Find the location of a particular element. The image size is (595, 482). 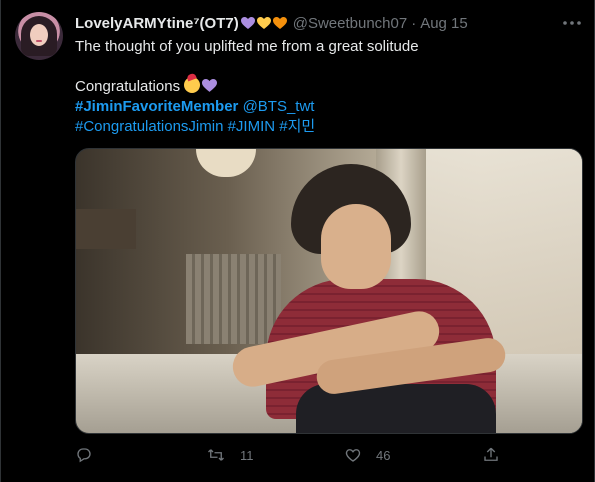

orange-heart-icon is located at coordinates (279, 23).